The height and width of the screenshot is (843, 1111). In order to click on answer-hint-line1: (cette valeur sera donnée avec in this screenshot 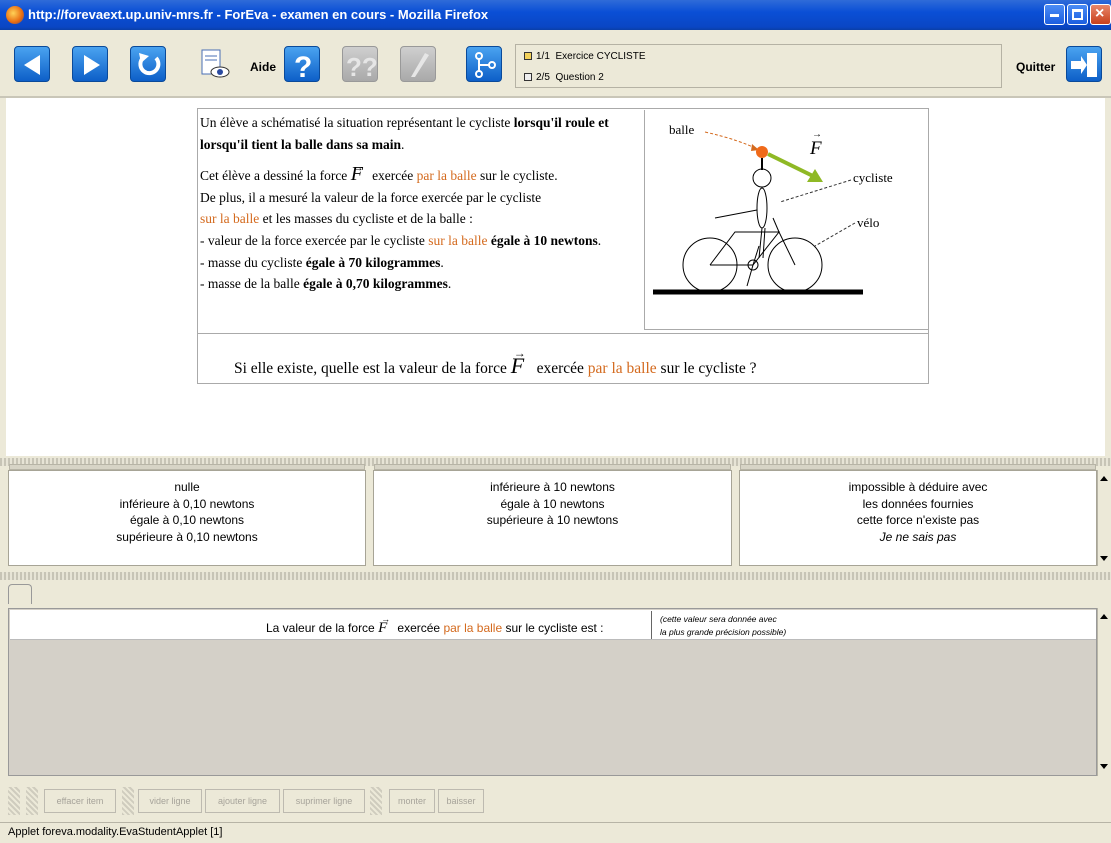, I will do `click(718, 619)`.